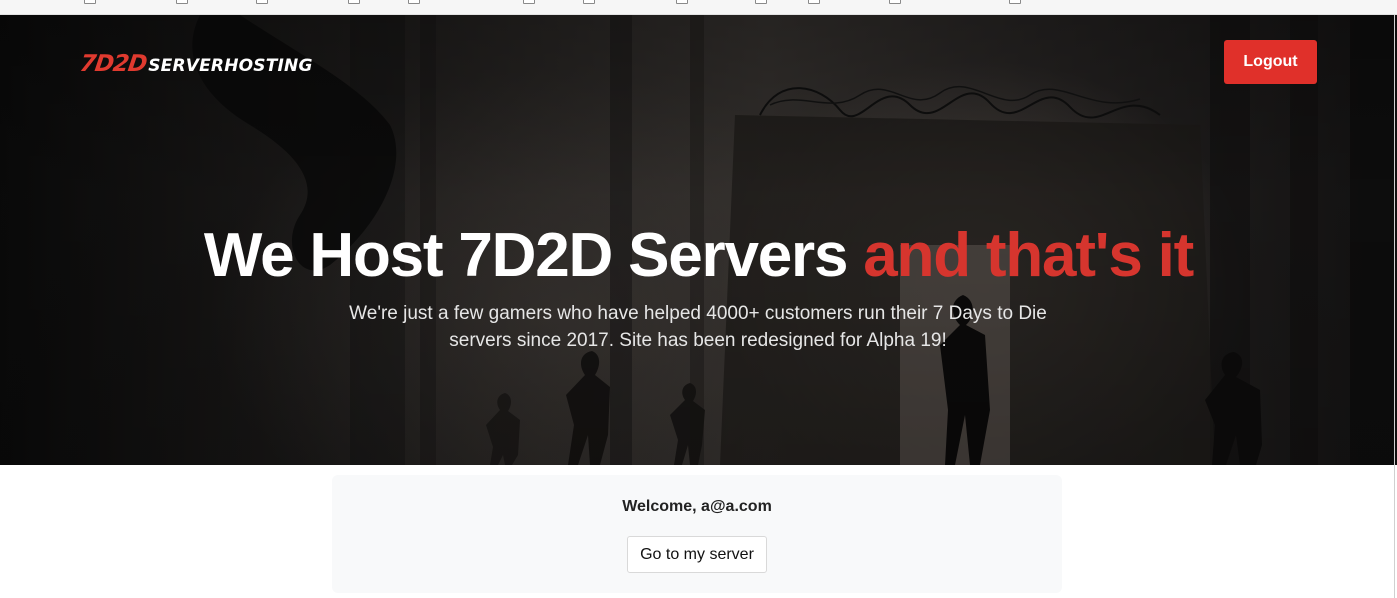 The width and height of the screenshot is (1397, 598). I want to click on site-logo: 7D2D SERVERHOSTING, so click(195, 64).